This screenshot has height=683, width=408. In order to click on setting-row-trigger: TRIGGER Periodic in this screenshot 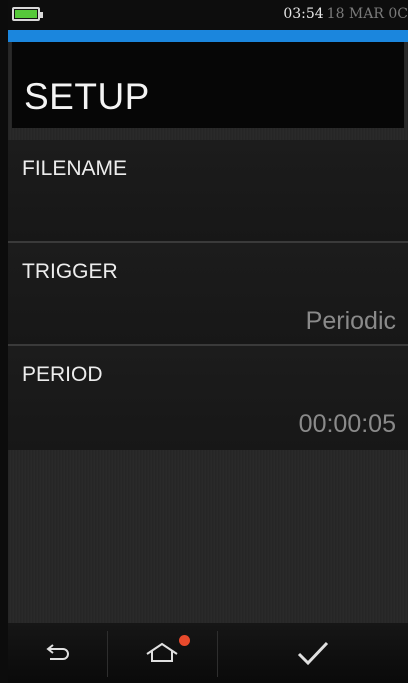, I will do `click(208, 294)`.